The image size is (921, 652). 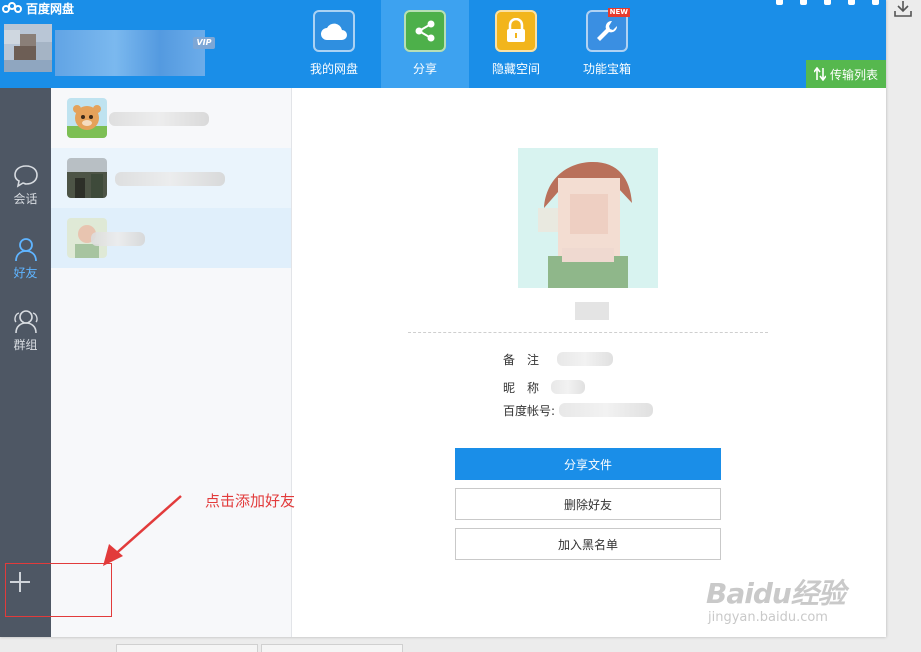 What do you see at coordinates (588, 464) in the screenshot?
I see `share-files-button: 分享文件` at bounding box center [588, 464].